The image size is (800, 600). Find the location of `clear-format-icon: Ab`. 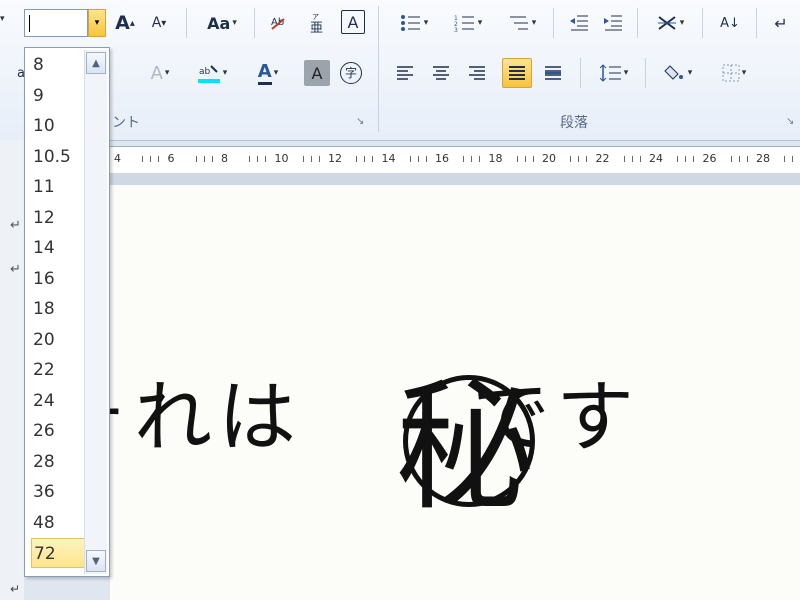

clear-format-icon: Ab is located at coordinates (279, 23).